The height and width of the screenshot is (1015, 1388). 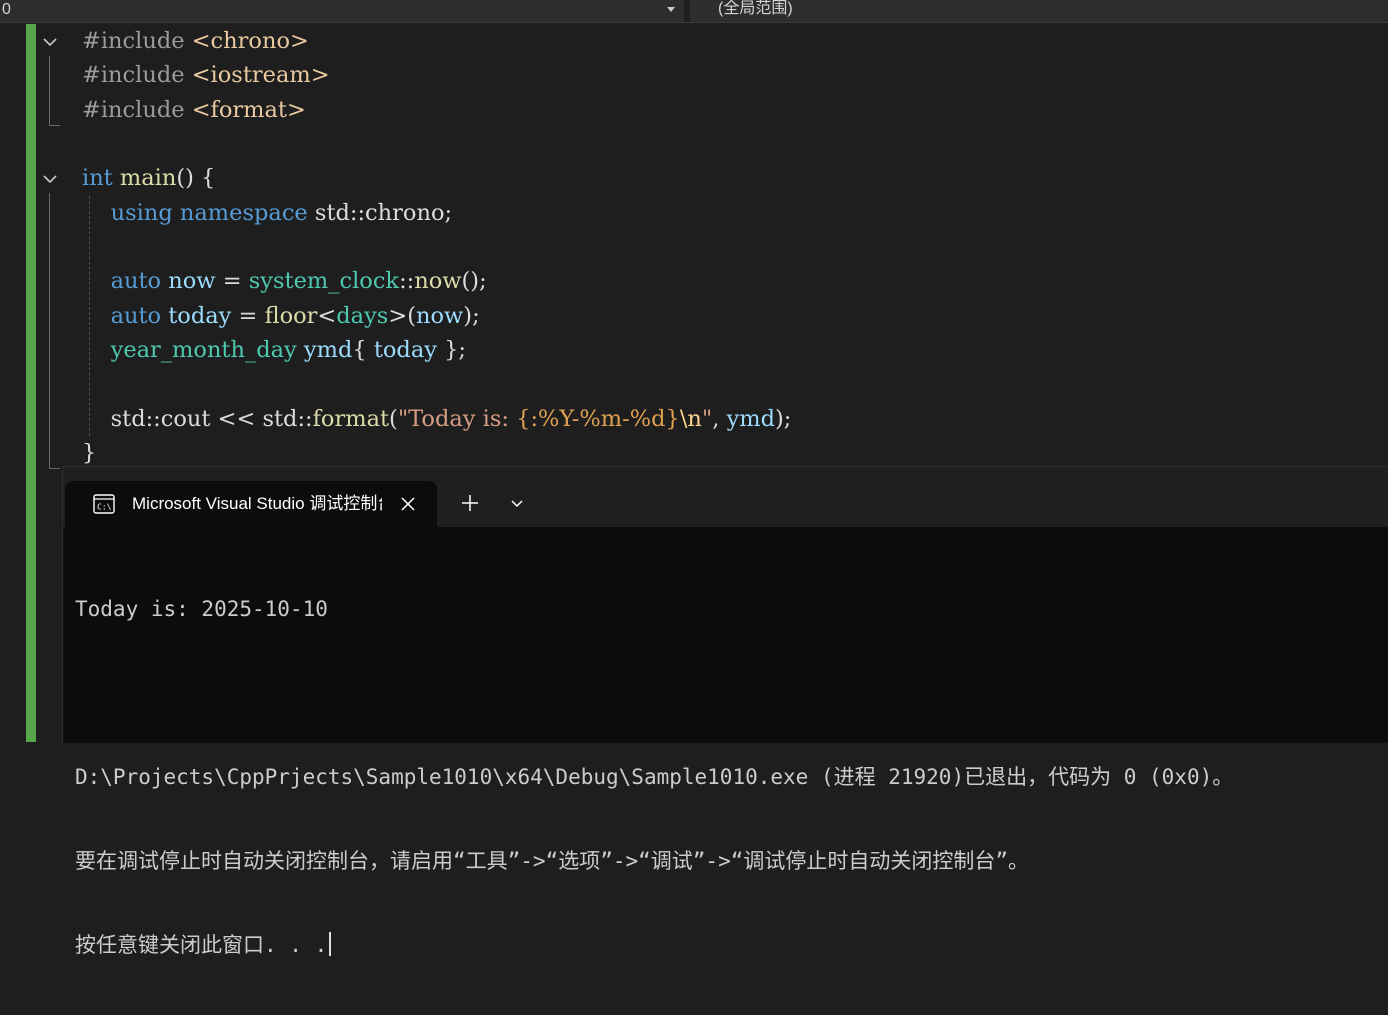 What do you see at coordinates (291, 316) in the screenshot?
I see `code-token: floor` at bounding box center [291, 316].